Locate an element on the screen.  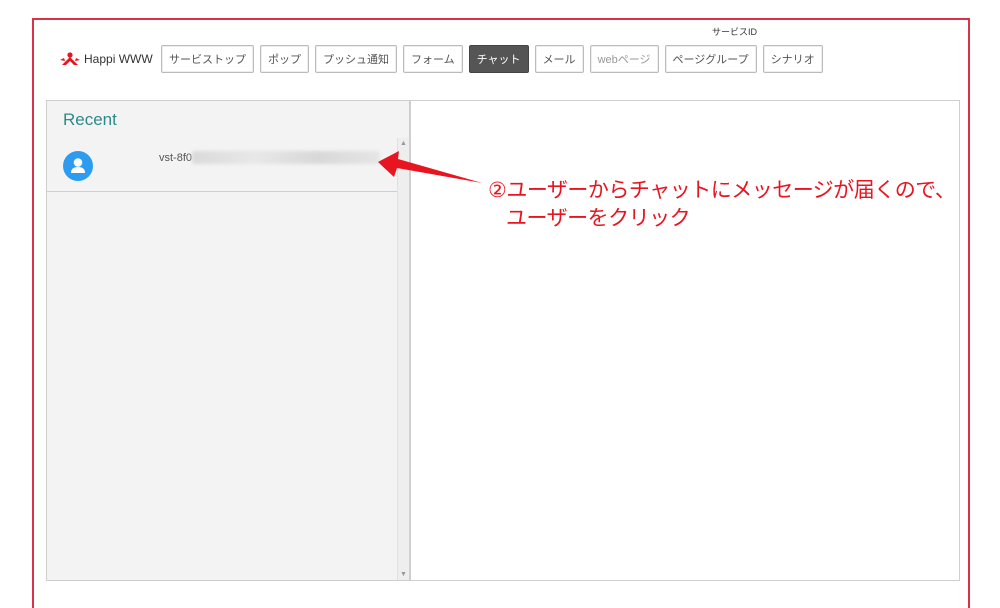
app-logo: Happi WWW is located at coordinates (106, 59).